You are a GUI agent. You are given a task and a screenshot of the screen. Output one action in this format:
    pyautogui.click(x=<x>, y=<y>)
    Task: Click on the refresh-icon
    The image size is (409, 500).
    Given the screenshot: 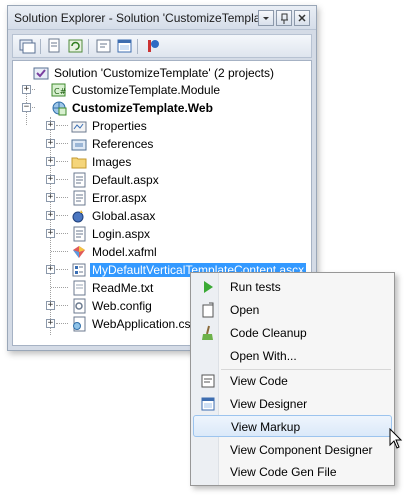 What is the action you would take?
    pyautogui.click(x=75, y=46)
    